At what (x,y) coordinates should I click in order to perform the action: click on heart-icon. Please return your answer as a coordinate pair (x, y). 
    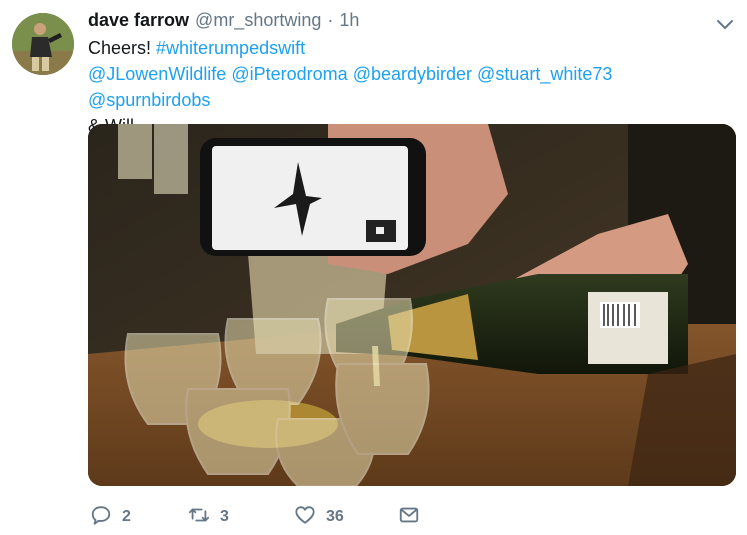
    Looking at the image, I should click on (305, 517).